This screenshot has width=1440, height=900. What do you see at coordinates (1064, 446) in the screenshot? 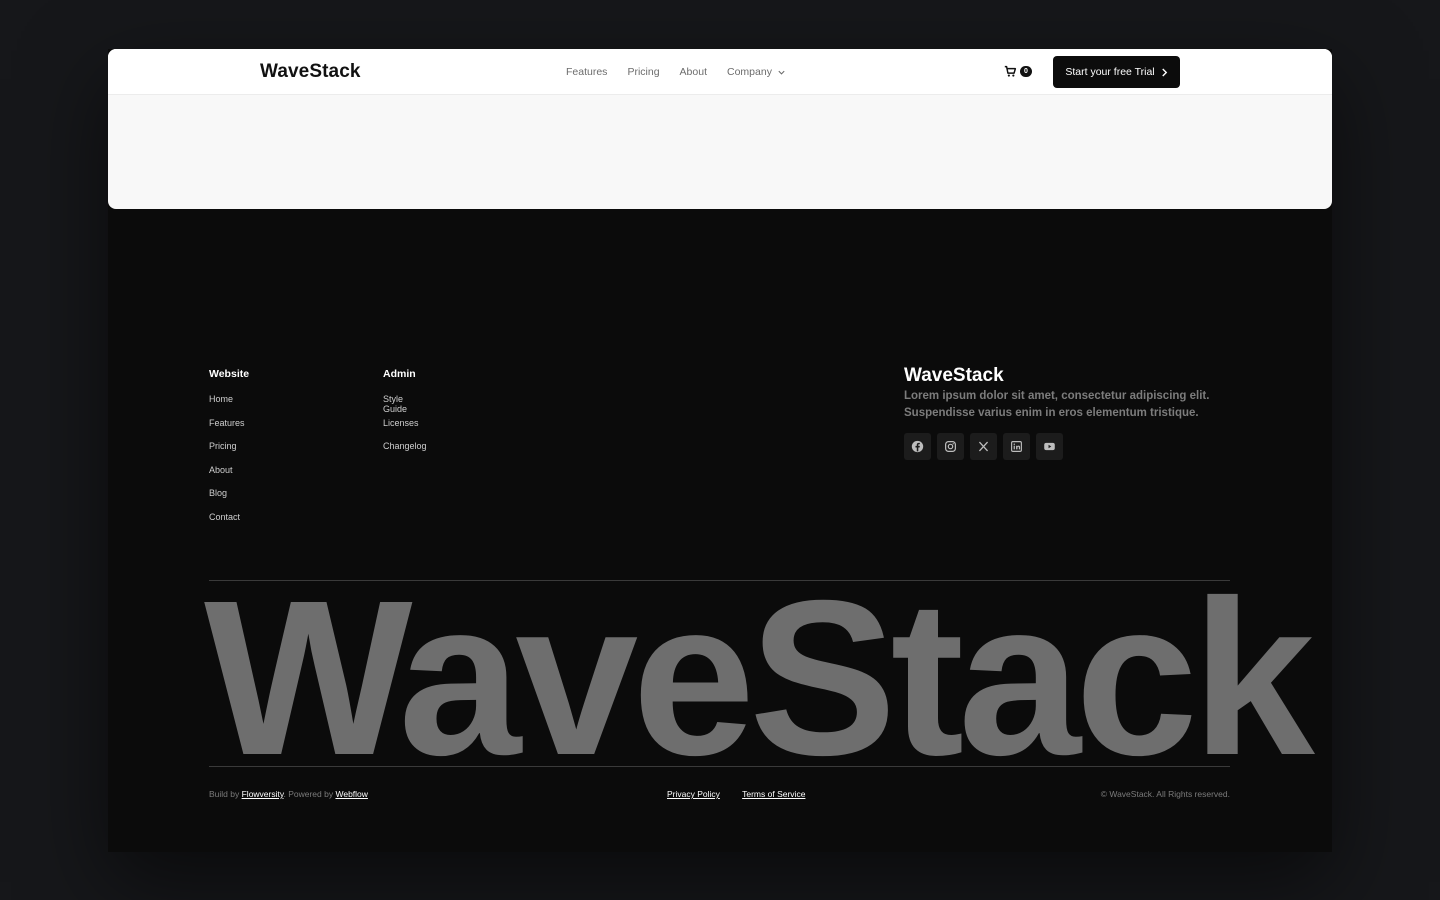
I see `social-links` at bounding box center [1064, 446].